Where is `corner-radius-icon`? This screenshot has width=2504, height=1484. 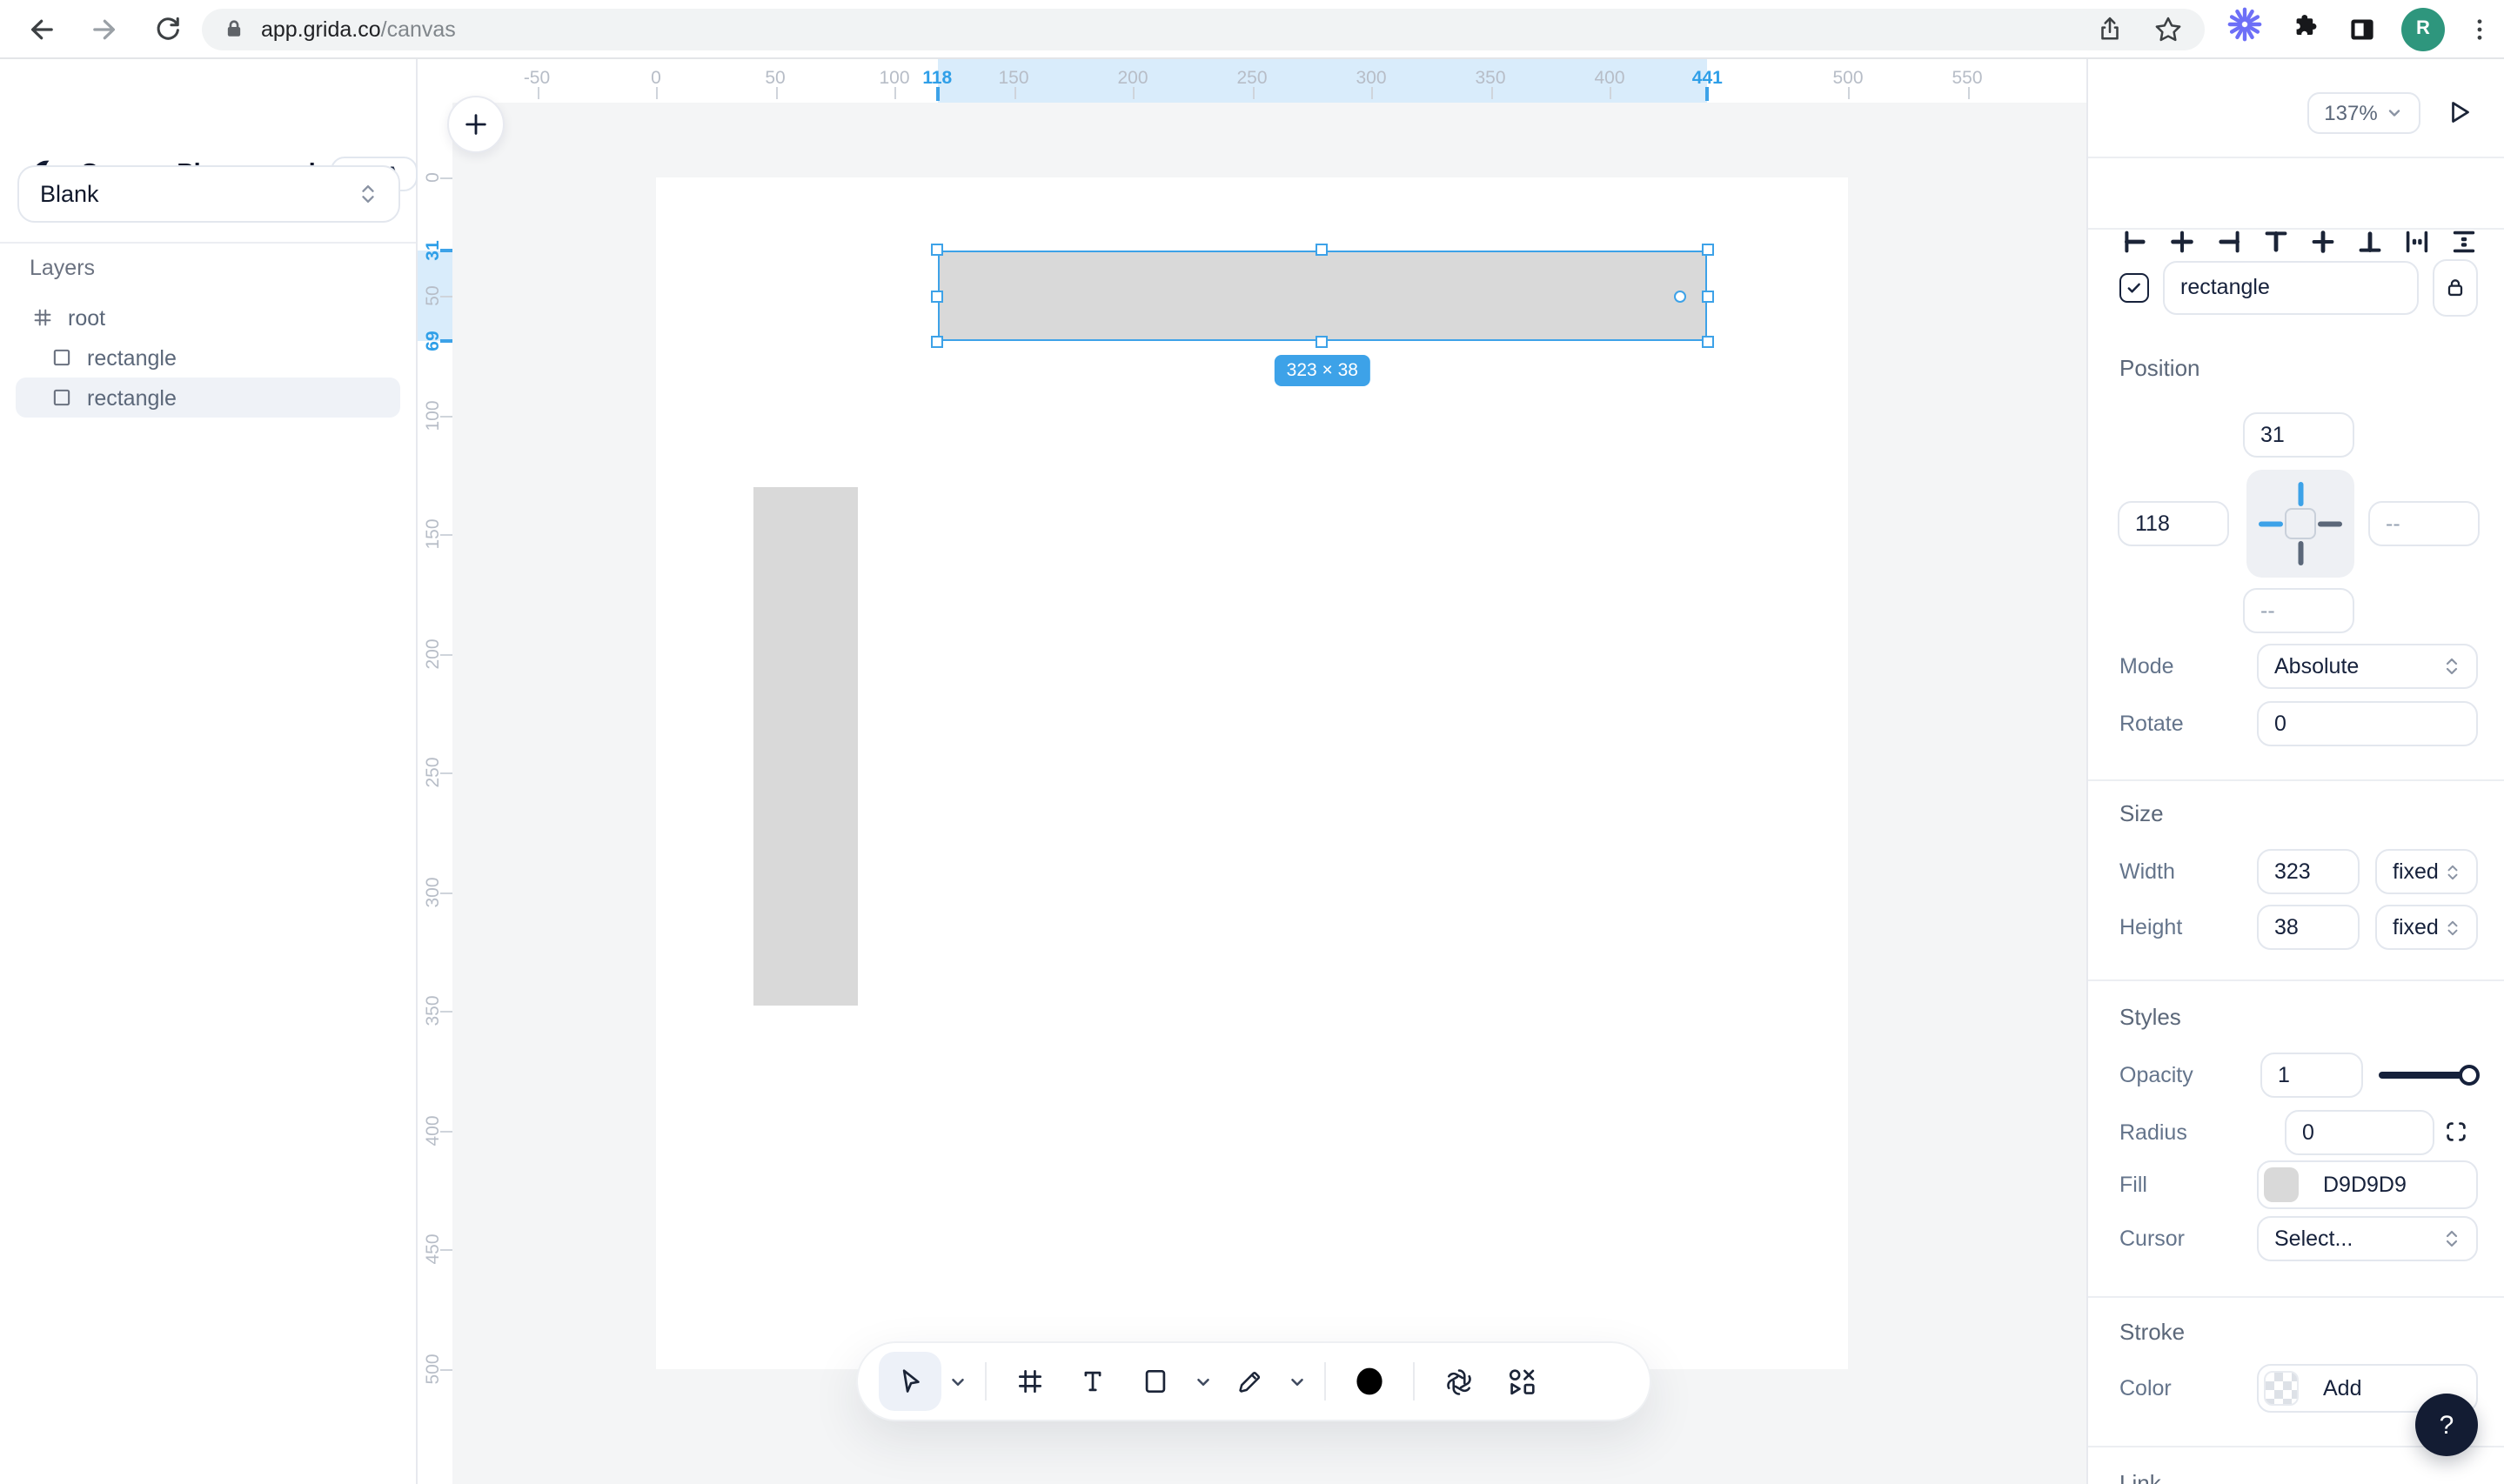
corner-radius-icon is located at coordinates (2456, 1132).